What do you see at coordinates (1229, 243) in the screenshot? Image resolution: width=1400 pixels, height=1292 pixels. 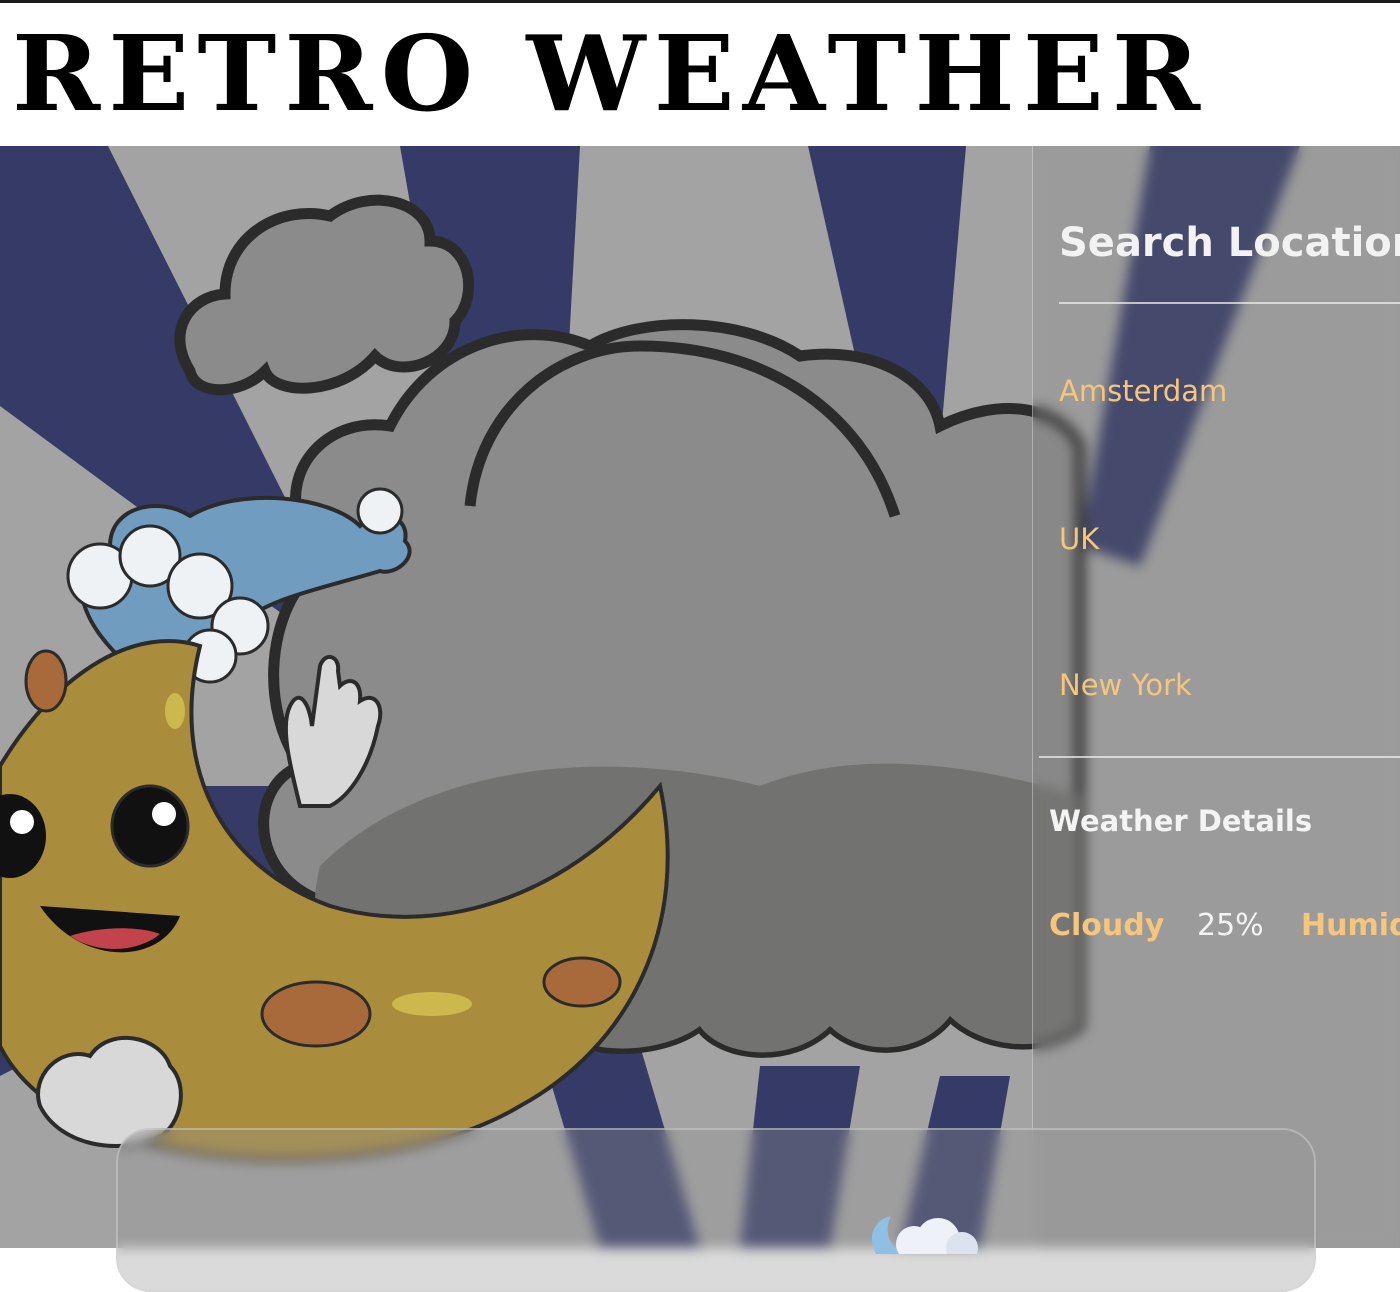 I see `search-location-title: Search Location` at bounding box center [1229, 243].